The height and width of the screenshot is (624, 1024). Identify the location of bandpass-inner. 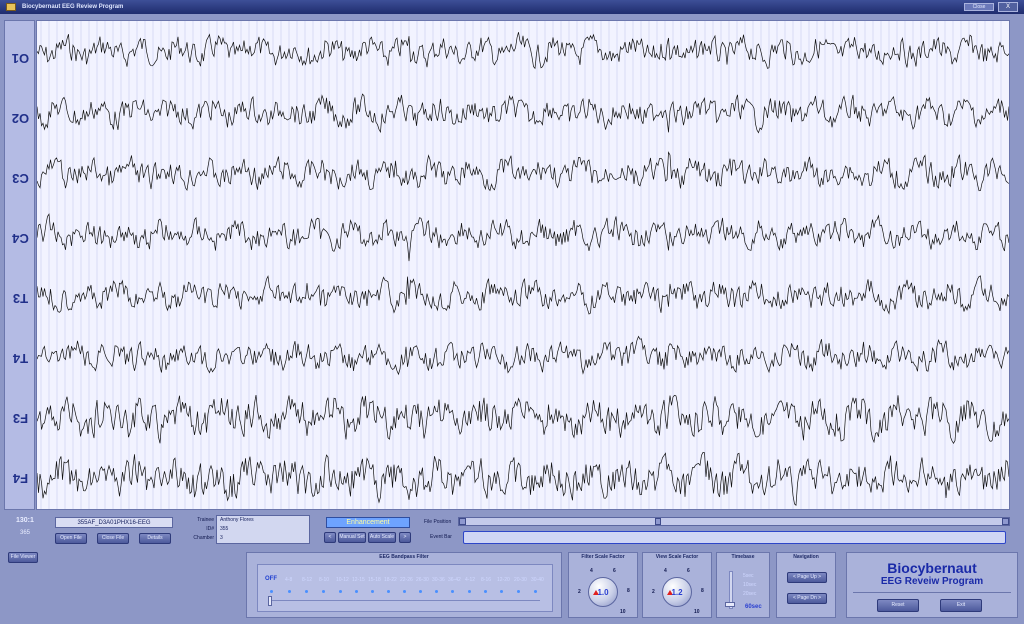
(405, 588).